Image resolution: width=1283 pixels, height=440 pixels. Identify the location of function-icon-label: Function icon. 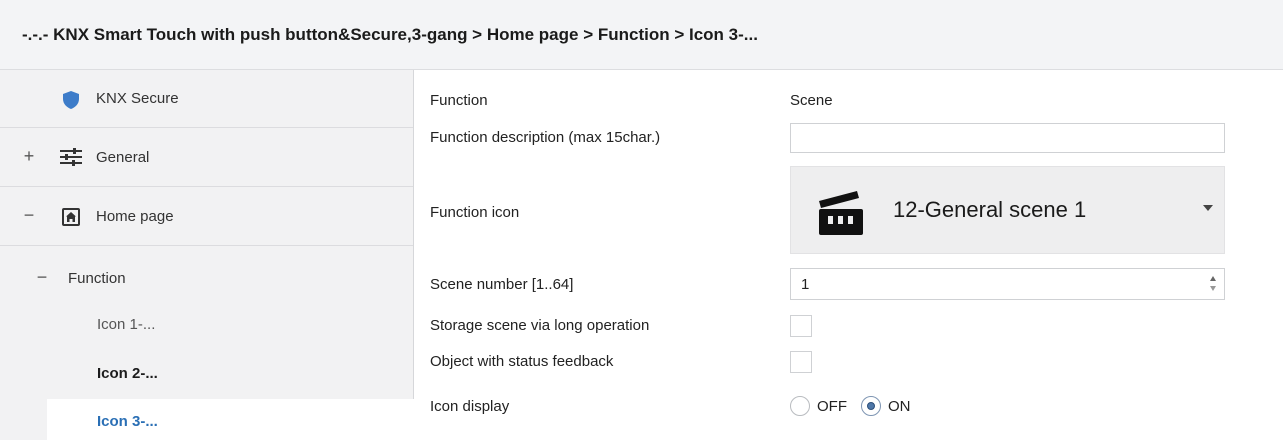
(475, 212).